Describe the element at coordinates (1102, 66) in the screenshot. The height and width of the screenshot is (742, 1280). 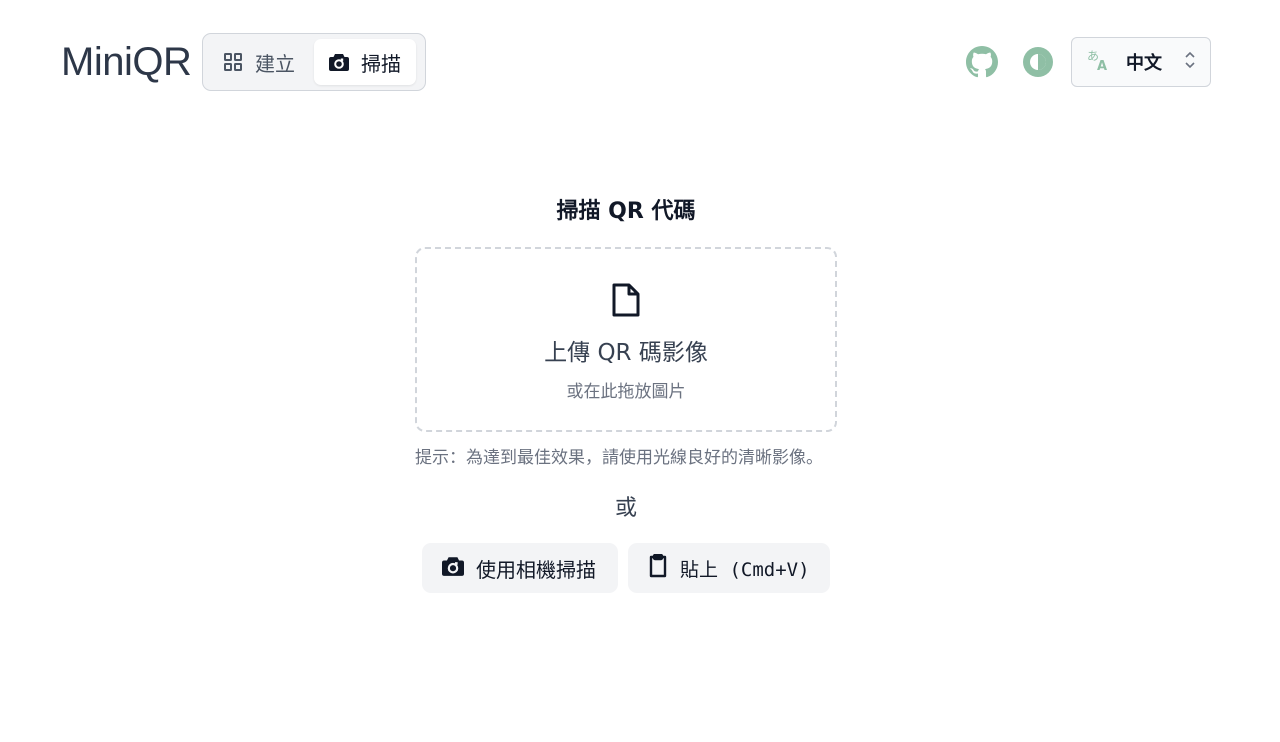
I see `svg-text: A` at that location.